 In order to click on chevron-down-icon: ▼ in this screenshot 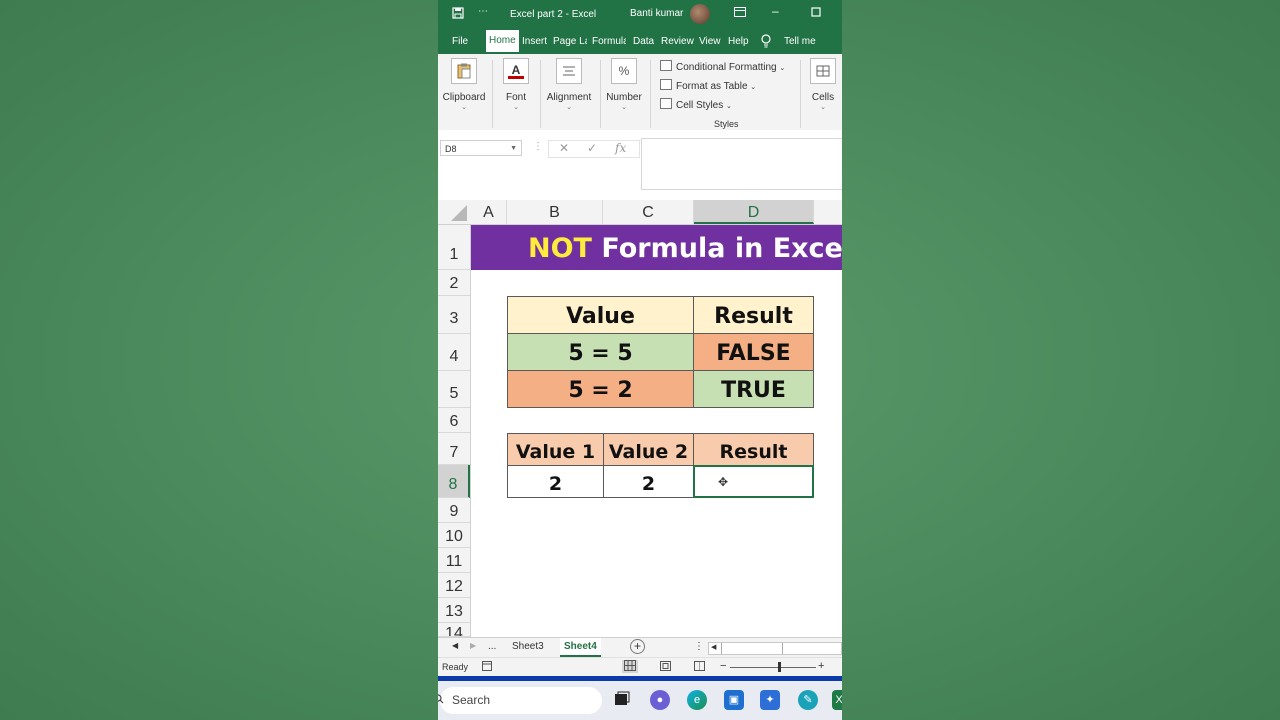, I will do `click(513, 149)`.